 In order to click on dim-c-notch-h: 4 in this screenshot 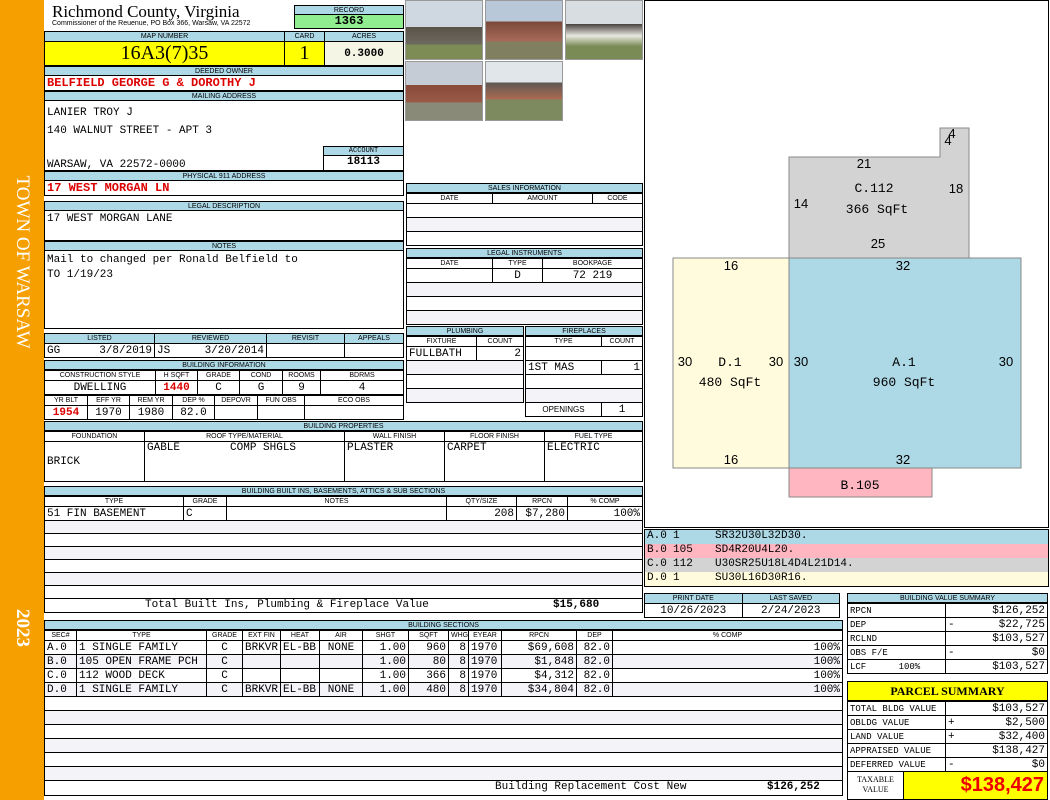, I will do `click(947, 140)`.